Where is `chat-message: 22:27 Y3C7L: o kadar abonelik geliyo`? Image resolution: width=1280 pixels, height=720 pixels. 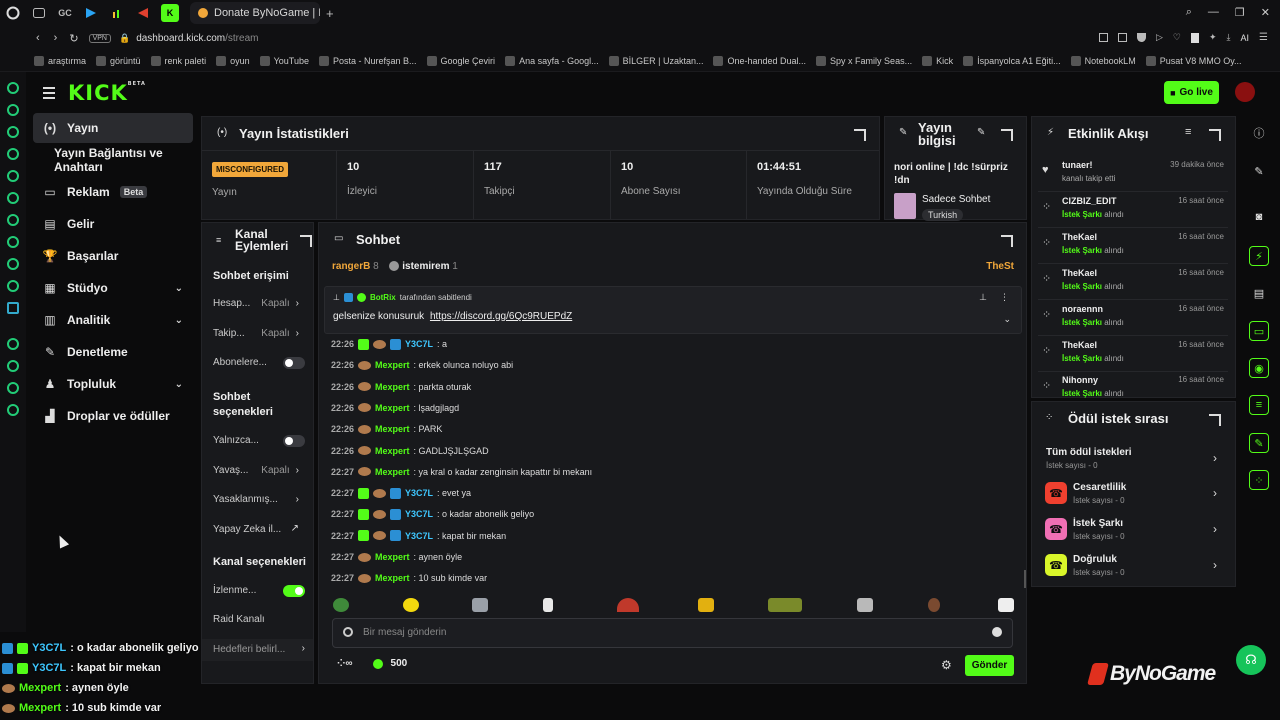
chat-message: 22:27 Y3C7L: o kadar abonelik geliyo is located at coordinates (432, 514).